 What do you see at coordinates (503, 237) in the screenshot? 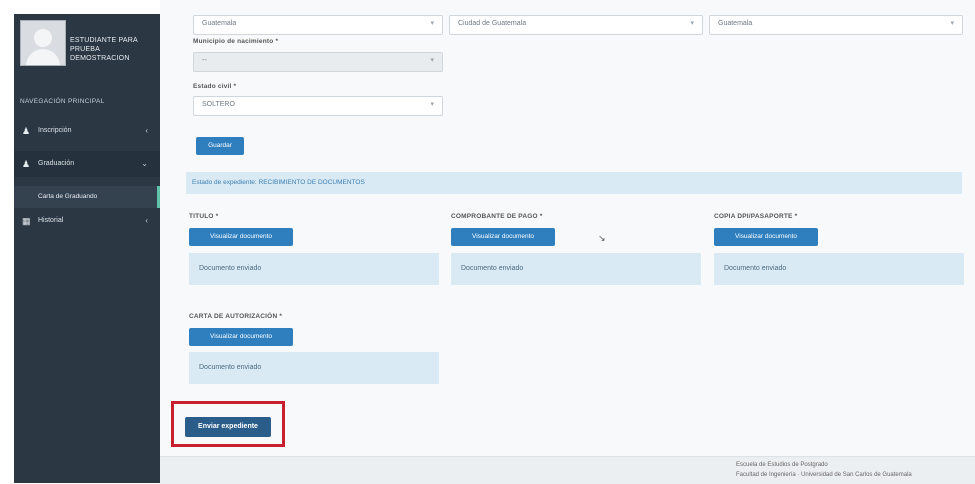
I see `view-comprobante-button: Visualizar documento` at bounding box center [503, 237].